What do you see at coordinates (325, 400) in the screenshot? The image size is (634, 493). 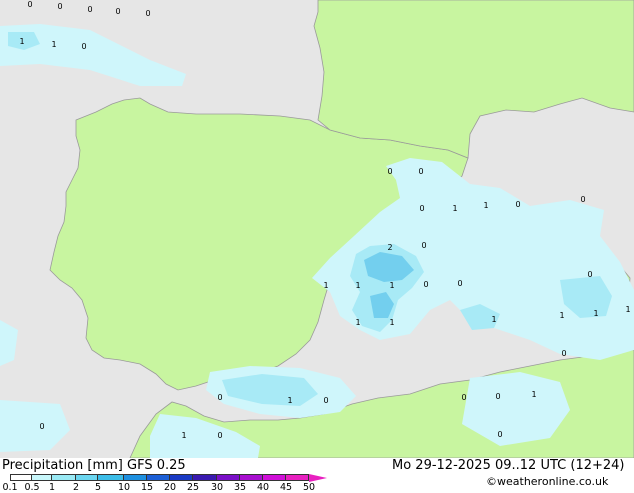 I see `label-0-r: 0` at bounding box center [325, 400].